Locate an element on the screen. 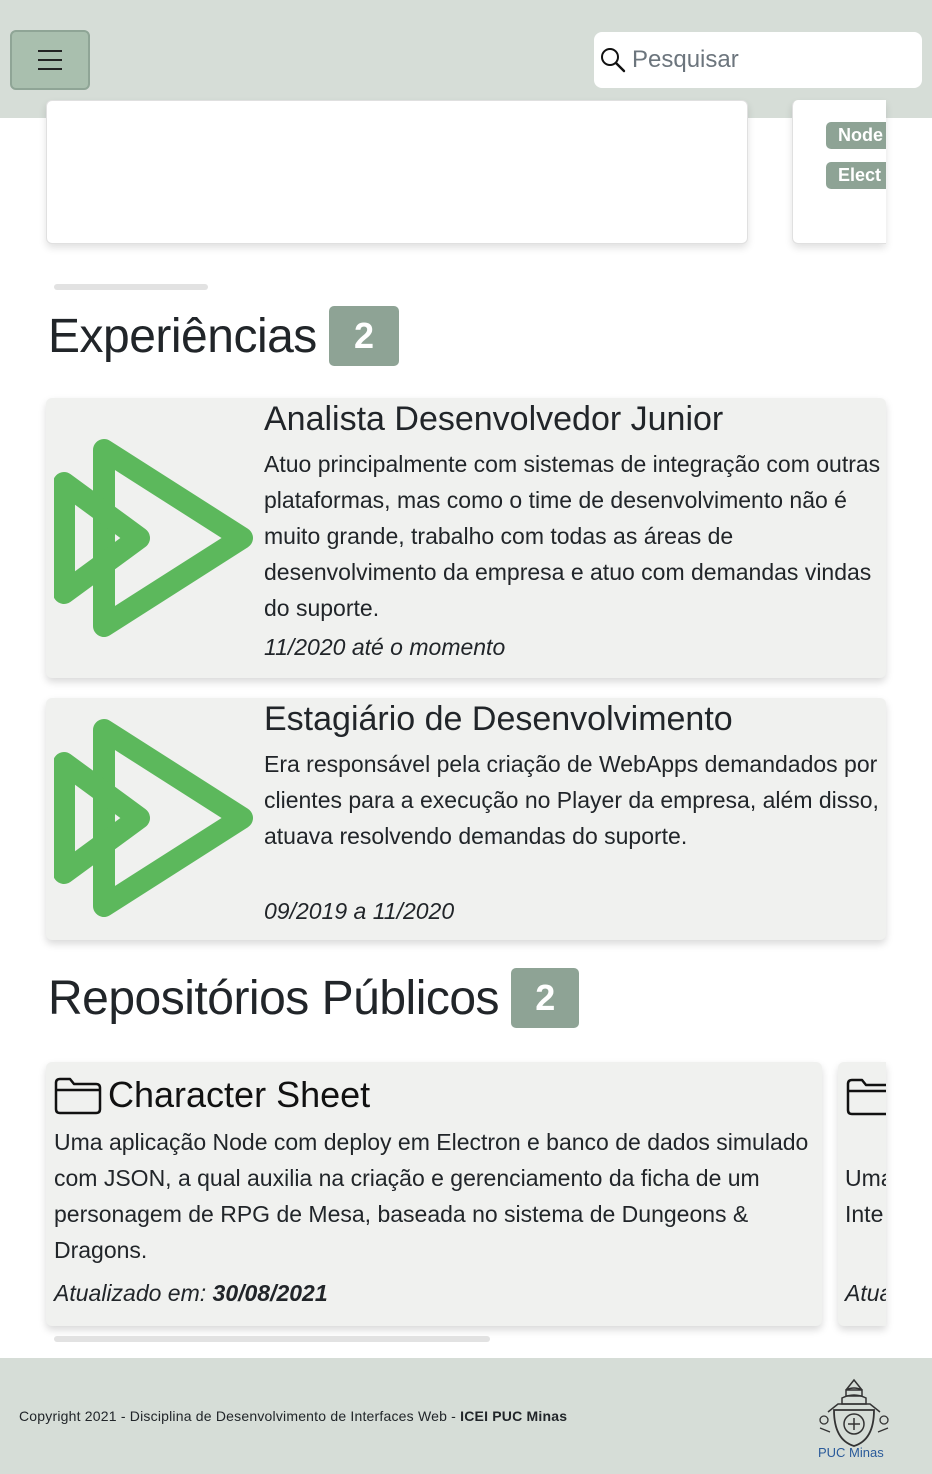 The width and height of the screenshot is (932, 1474). experience-period: 09/2019 a 11/2020 is located at coordinates (359, 911).